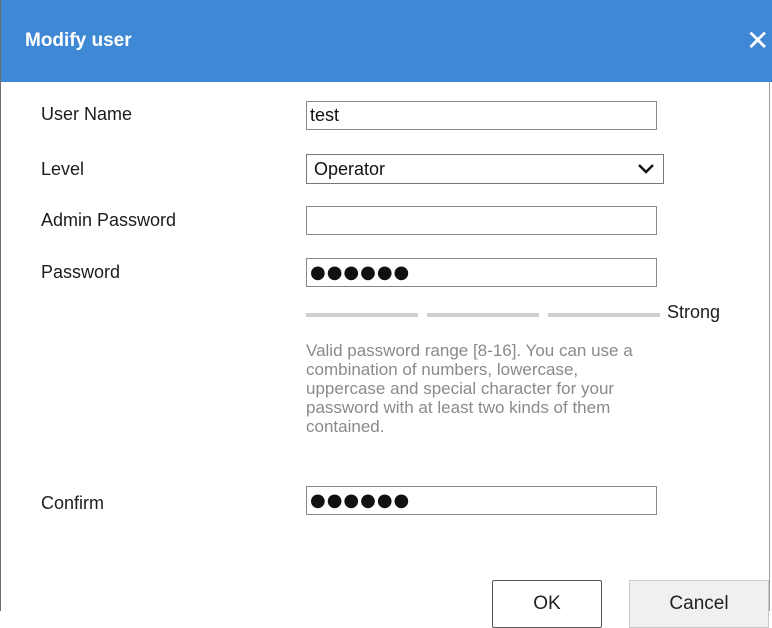  I want to click on strength-bar-medium, so click(483, 315).